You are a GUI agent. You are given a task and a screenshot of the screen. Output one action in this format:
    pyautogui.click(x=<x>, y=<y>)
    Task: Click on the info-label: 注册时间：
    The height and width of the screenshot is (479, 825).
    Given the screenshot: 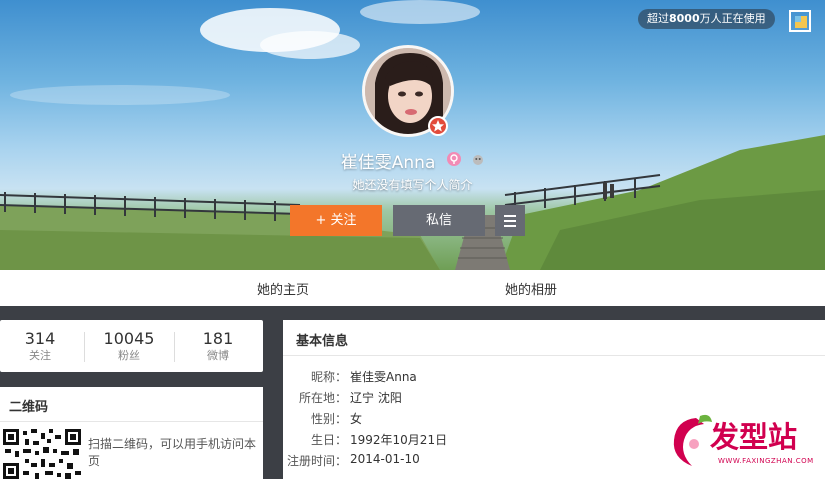 What is the action you would take?
    pyautogui.click(x=316, y=461)
    